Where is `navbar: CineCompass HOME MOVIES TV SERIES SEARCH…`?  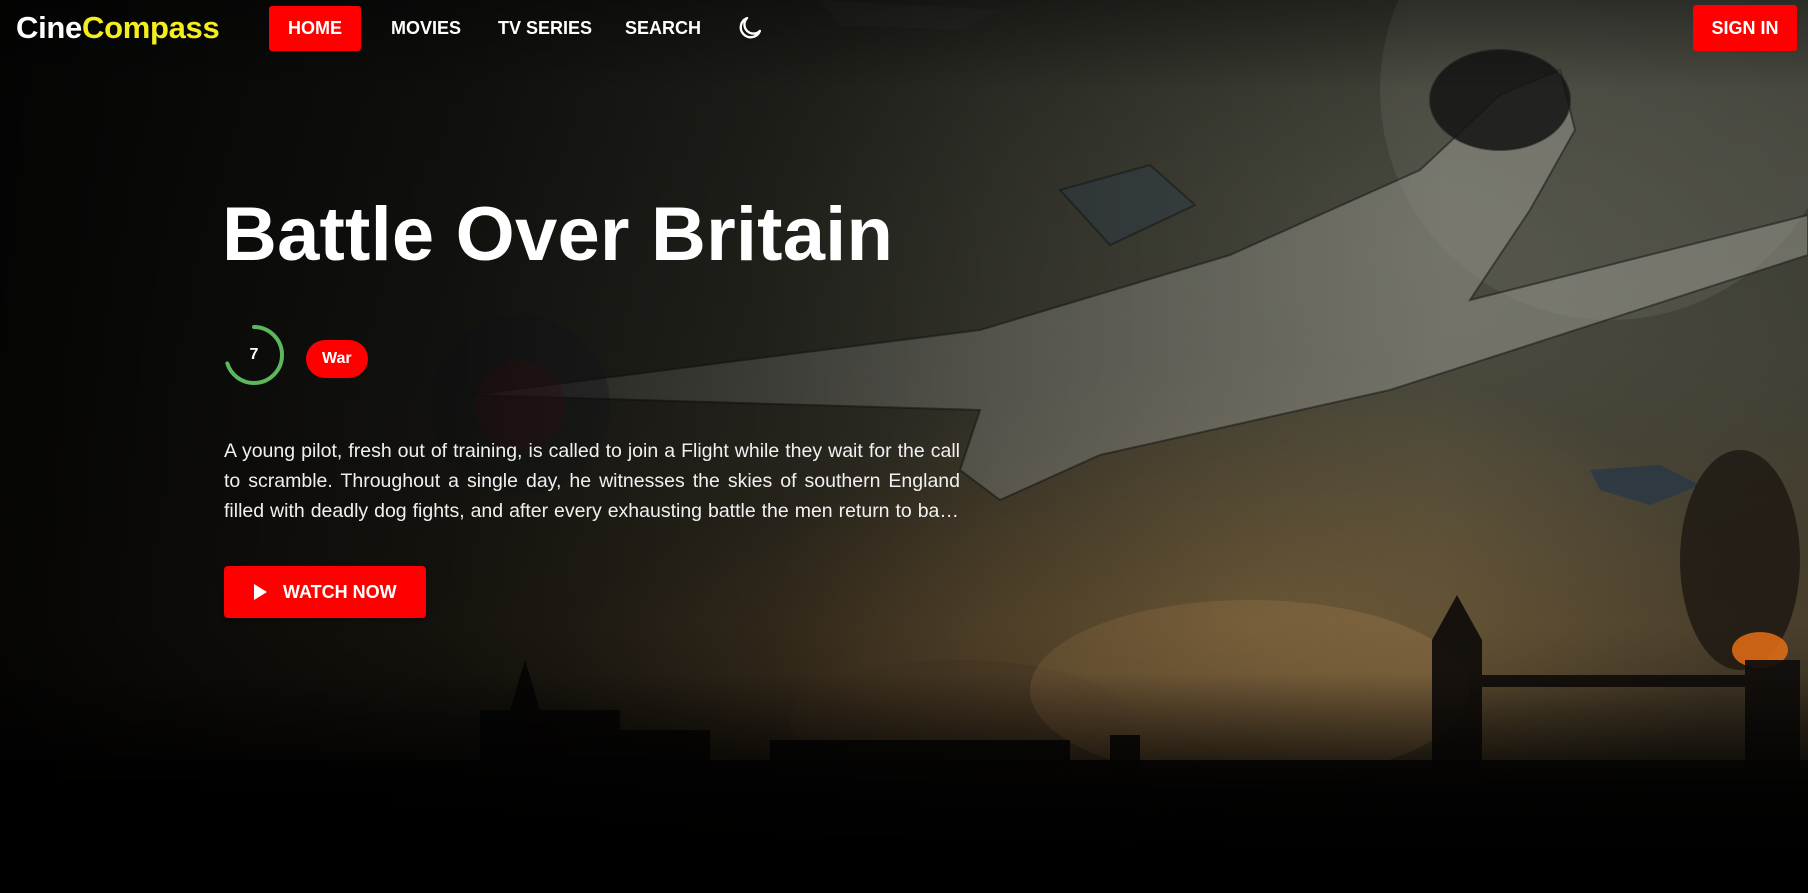
navbar: CineCompass HOME MOVIES TV SERIES SEARCH… is located at coordinates (904, 28).